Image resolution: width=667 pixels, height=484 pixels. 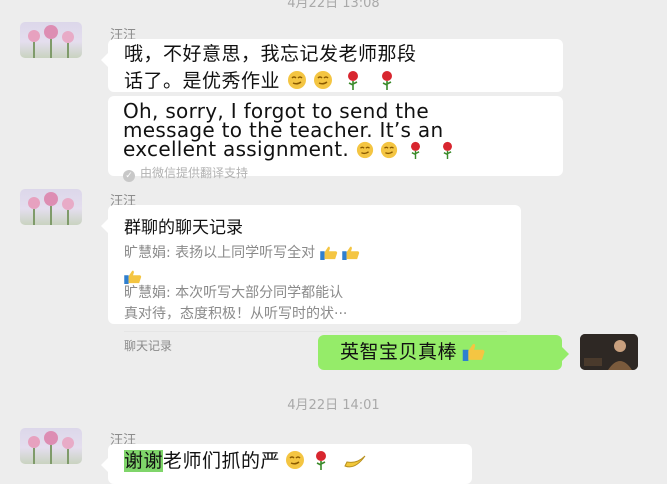 What do you see at coordinates (144, 461) in the screenshot?
I see `highlighted-text: 谢谢` at bounding box center [144, 461].